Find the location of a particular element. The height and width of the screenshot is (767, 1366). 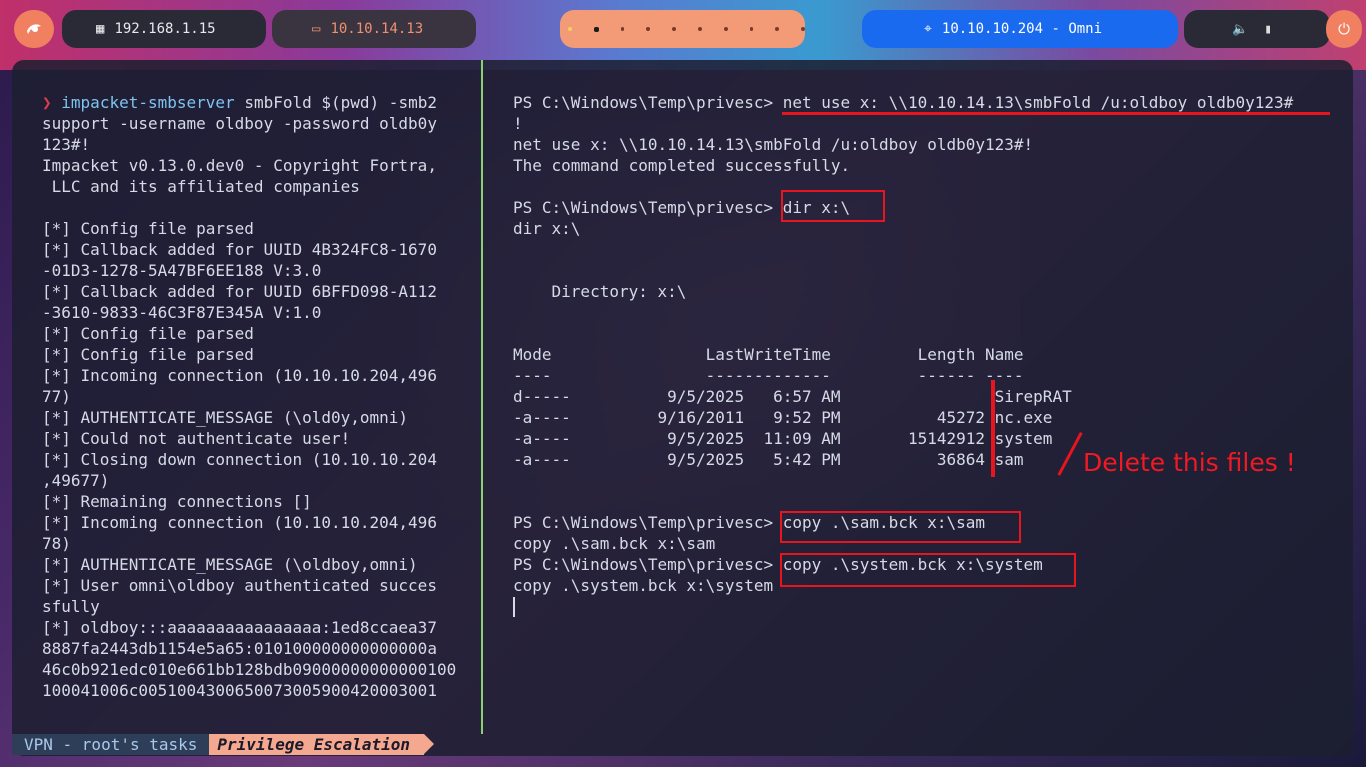

target-pill: ⌖ 10.10.10.204 - Omni is located at coordinates (1020, 29).